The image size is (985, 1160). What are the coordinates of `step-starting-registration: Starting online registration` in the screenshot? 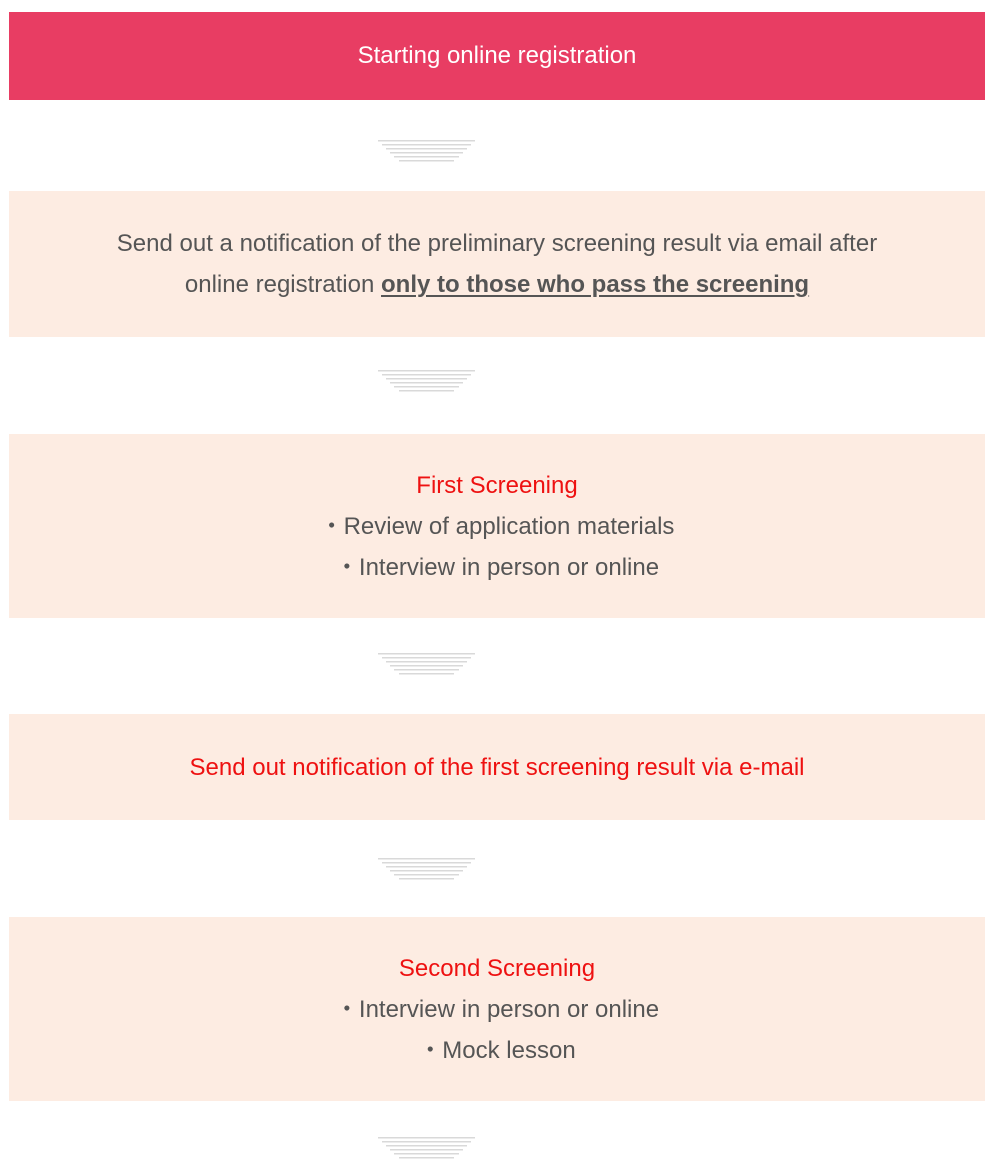 It's located at (497, 56).